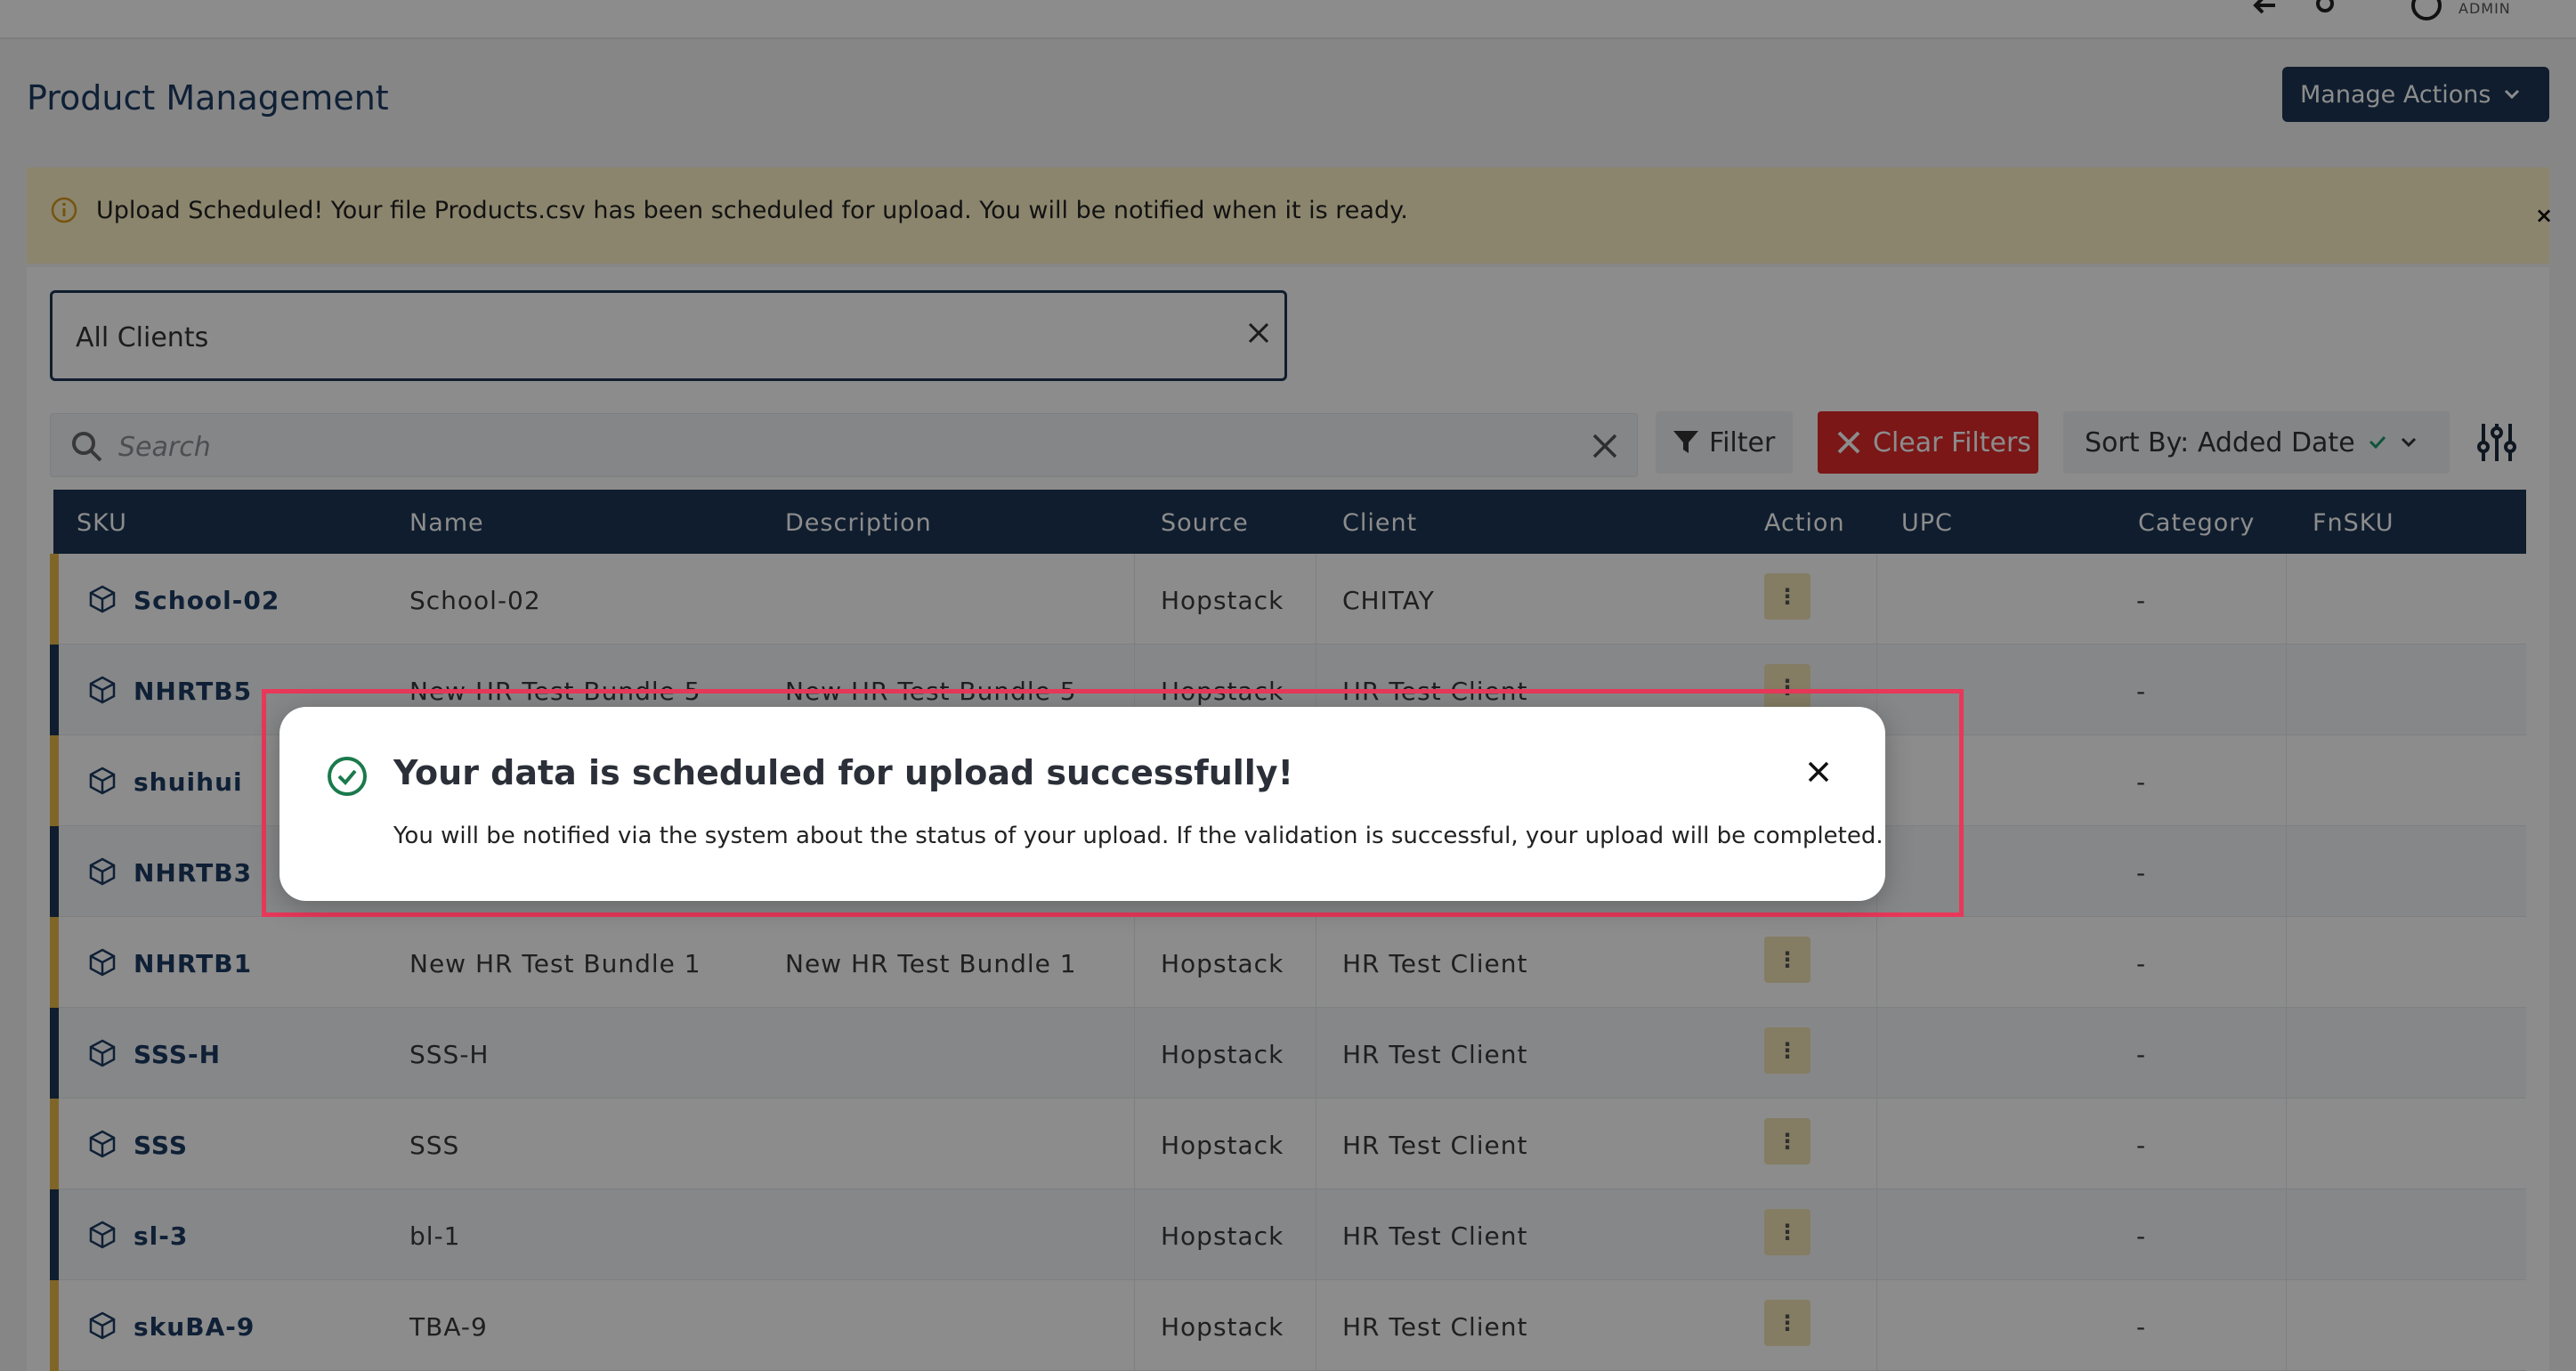 This screenshot has width=2576, height=1371. What do you see at coordinates (1818, 772) in the screenshot?
I see `close-icon` at bounding box center [1818, 772].